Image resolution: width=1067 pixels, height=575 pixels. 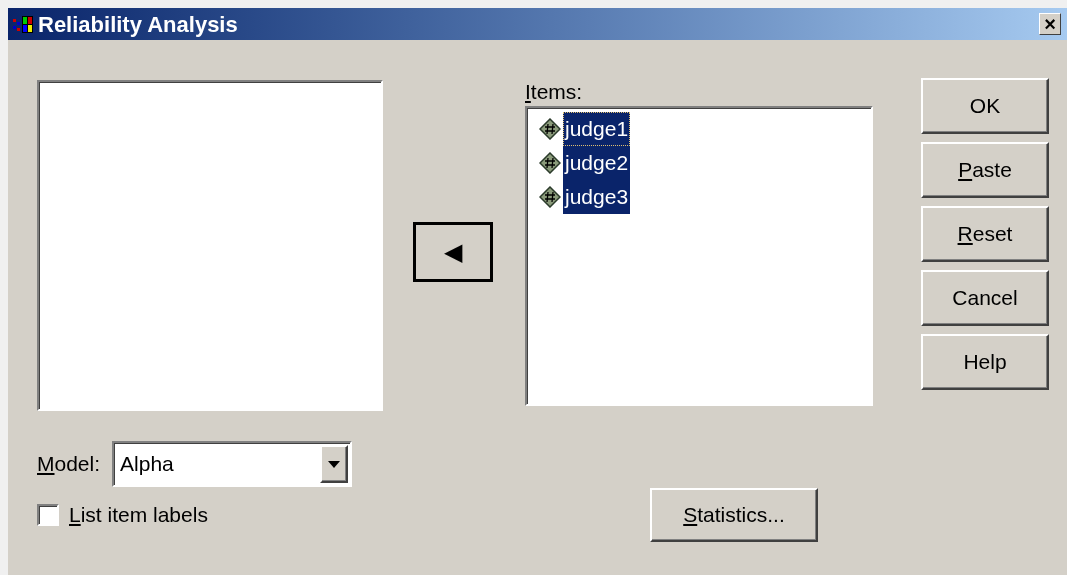 What do you see at coordinates (232, 464) in the screenshot?
I see `model-dropdown: Alpha` at bounding box center [232, 464].